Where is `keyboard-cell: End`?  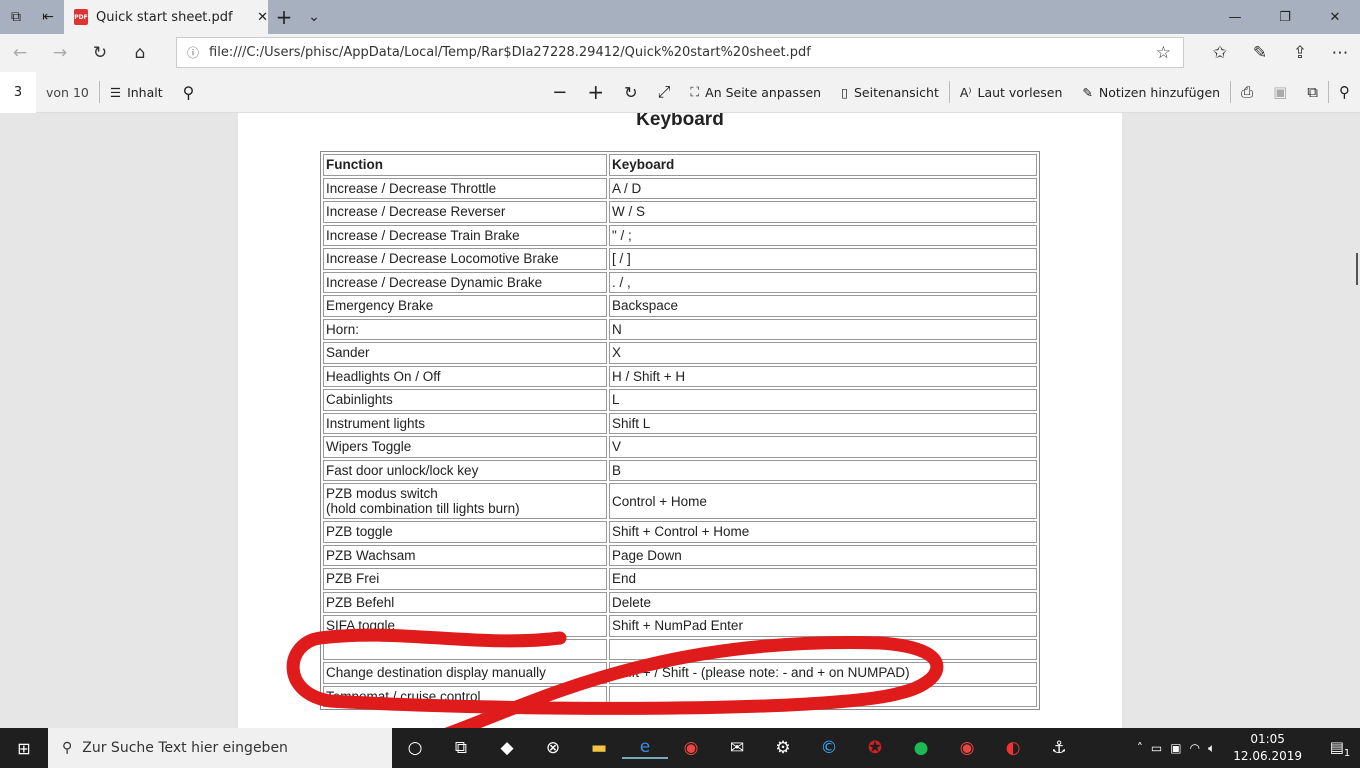 keyboard-cell: End is located at coordinates (823, 579).